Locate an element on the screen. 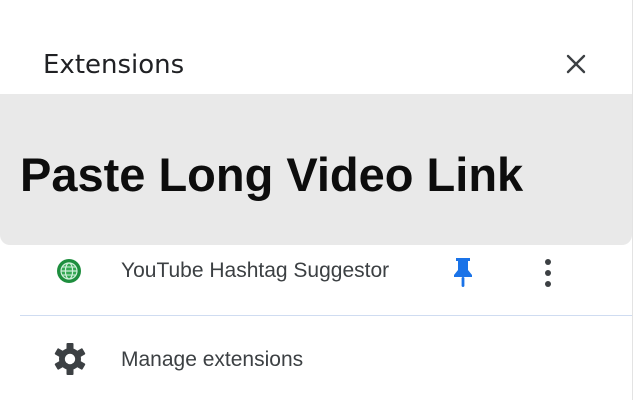 This screenshot has width=640, height=400. overlay-caption: Paste Long Video Link is located at coordinates (272, 174).